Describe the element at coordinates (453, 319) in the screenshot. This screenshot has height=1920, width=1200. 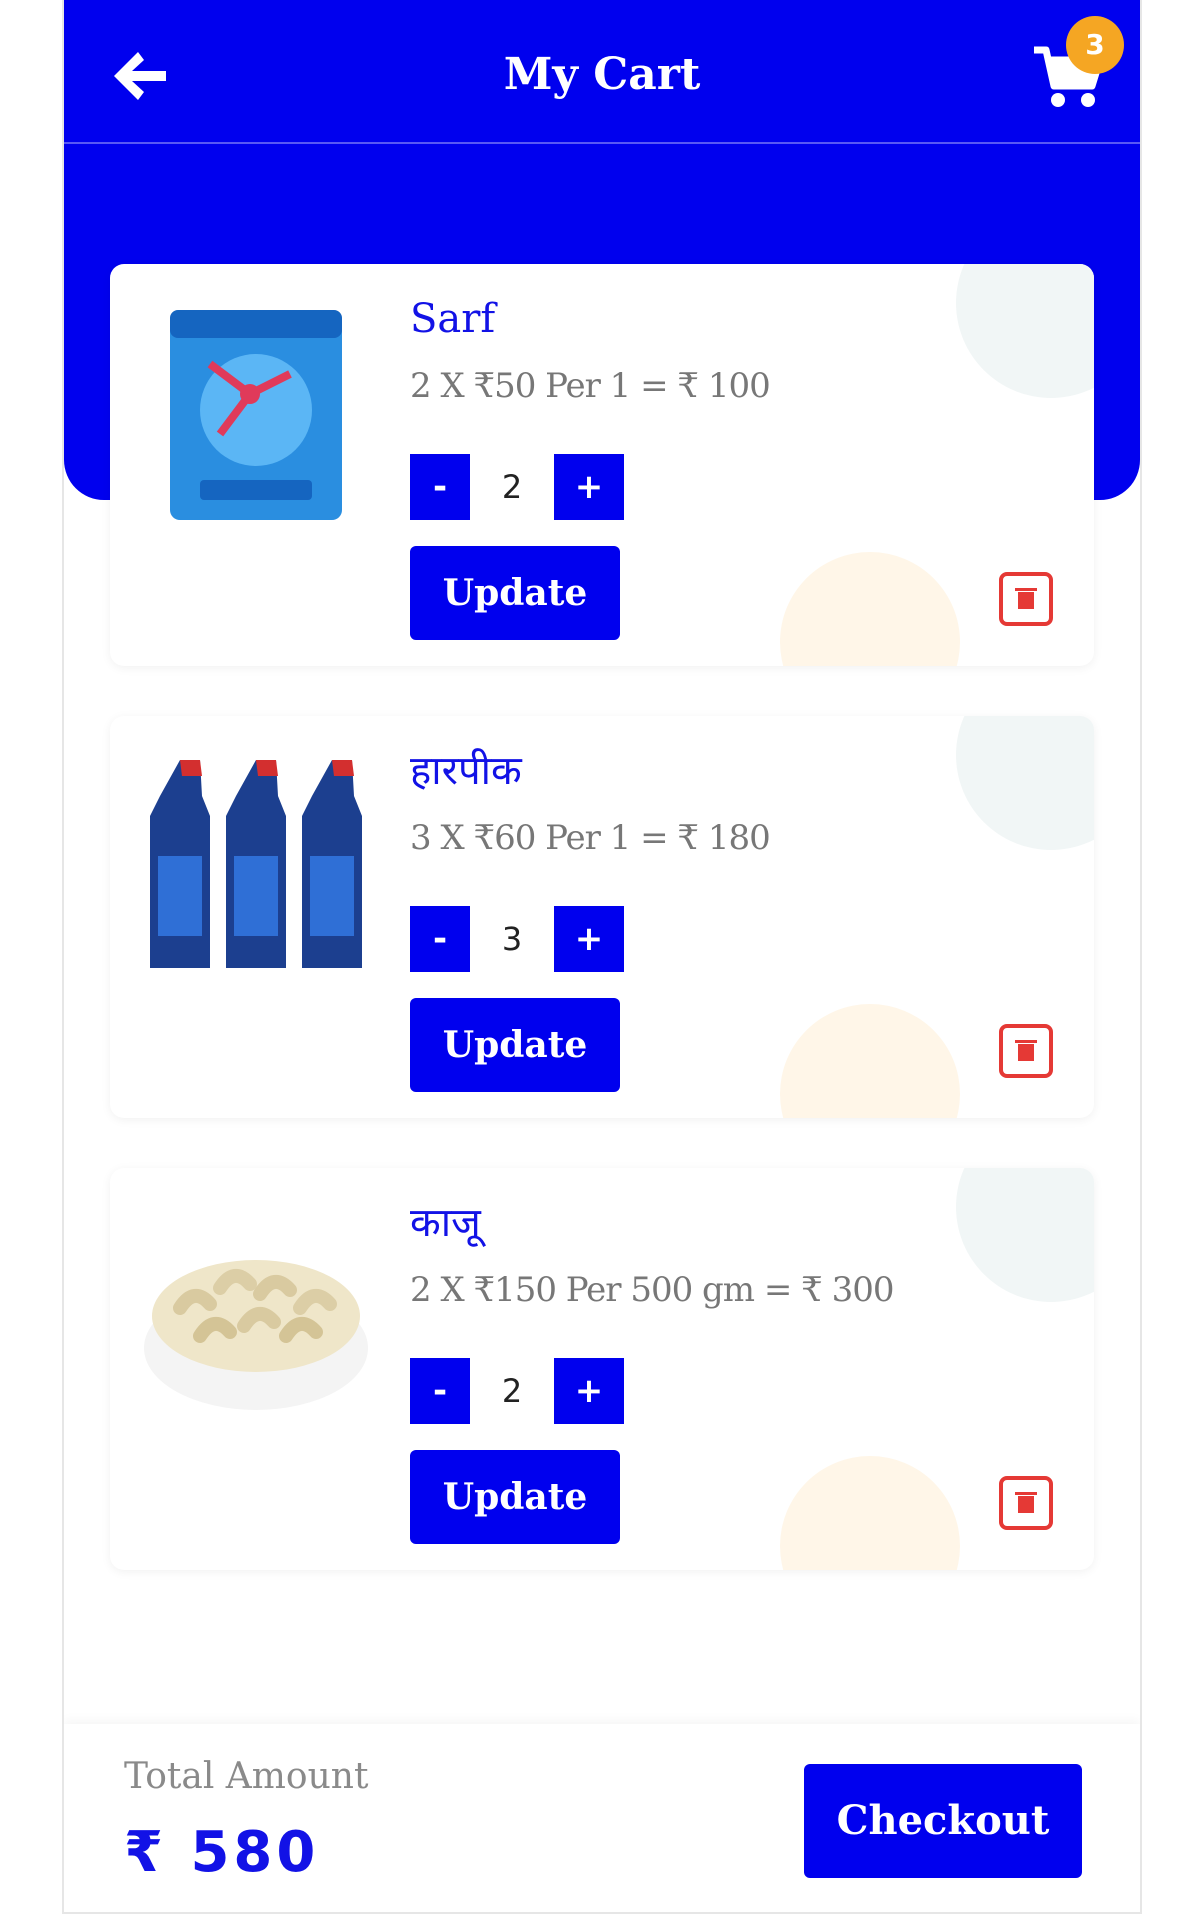
I see `product-name: Sarf` at that location.